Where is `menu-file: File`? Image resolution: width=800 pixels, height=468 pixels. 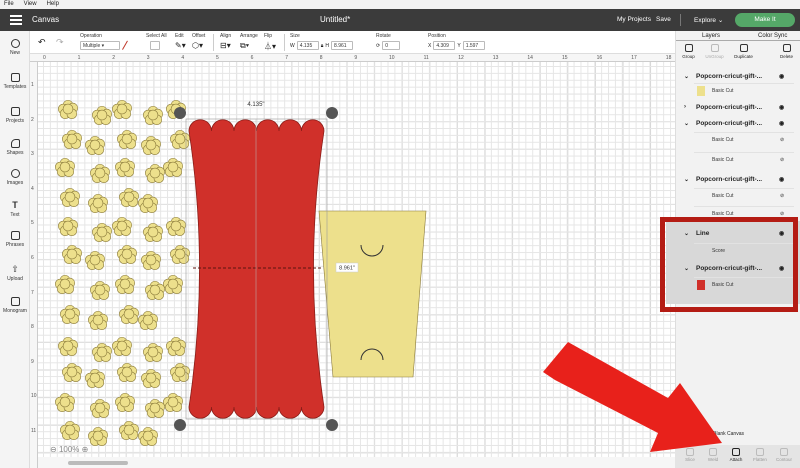 menu-file: File is located at coordinates (9, 4).